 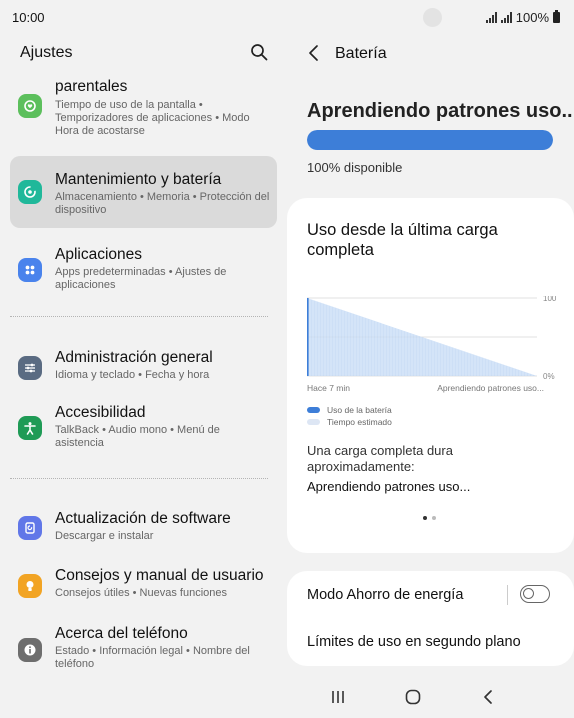 I want to click on navigation-bar, so click(x=430, y=699).